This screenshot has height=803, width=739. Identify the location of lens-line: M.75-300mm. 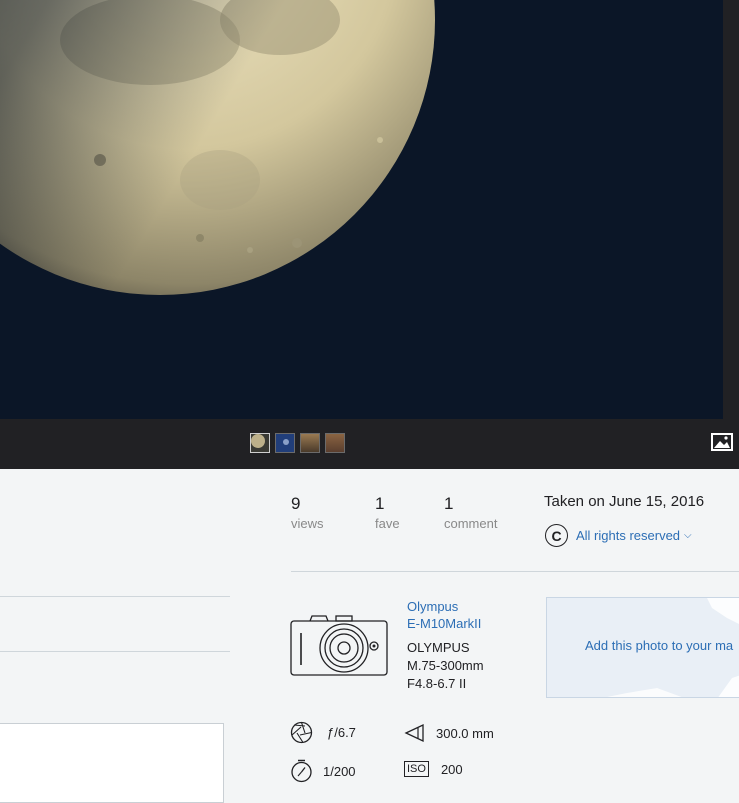
(445, 665).